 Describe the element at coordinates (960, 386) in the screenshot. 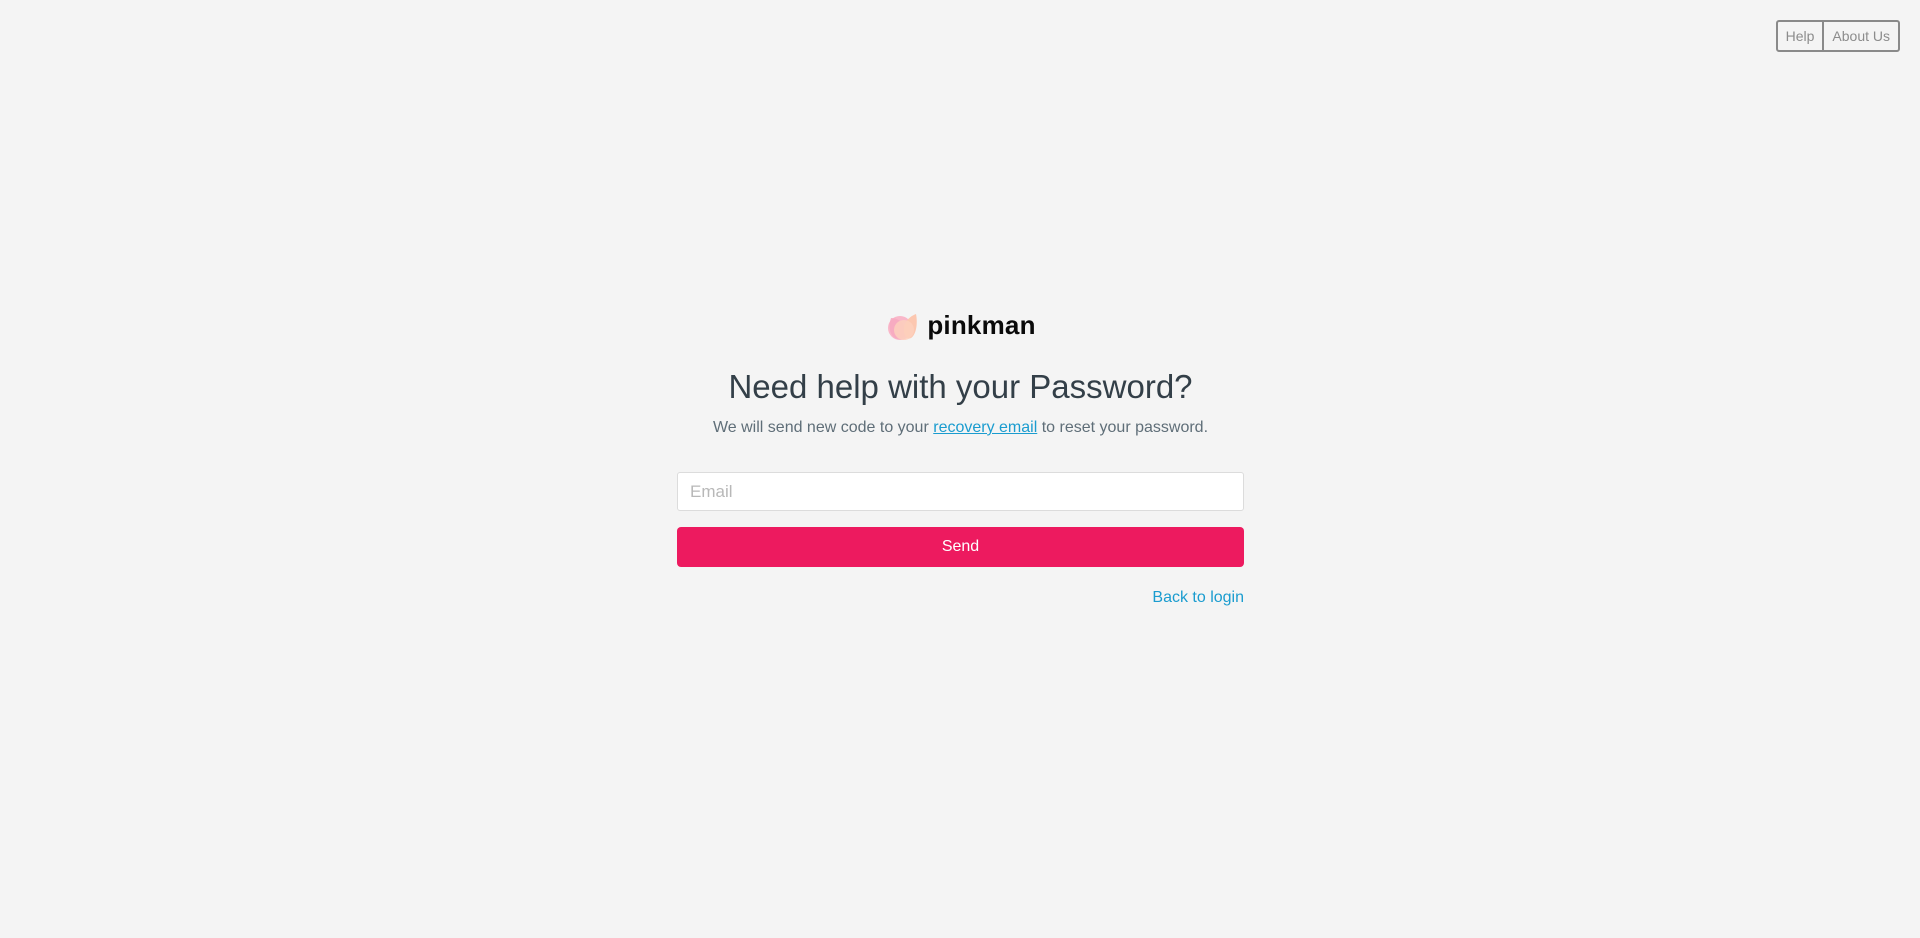

I see `page-title: Need help with your Password?` at that location.